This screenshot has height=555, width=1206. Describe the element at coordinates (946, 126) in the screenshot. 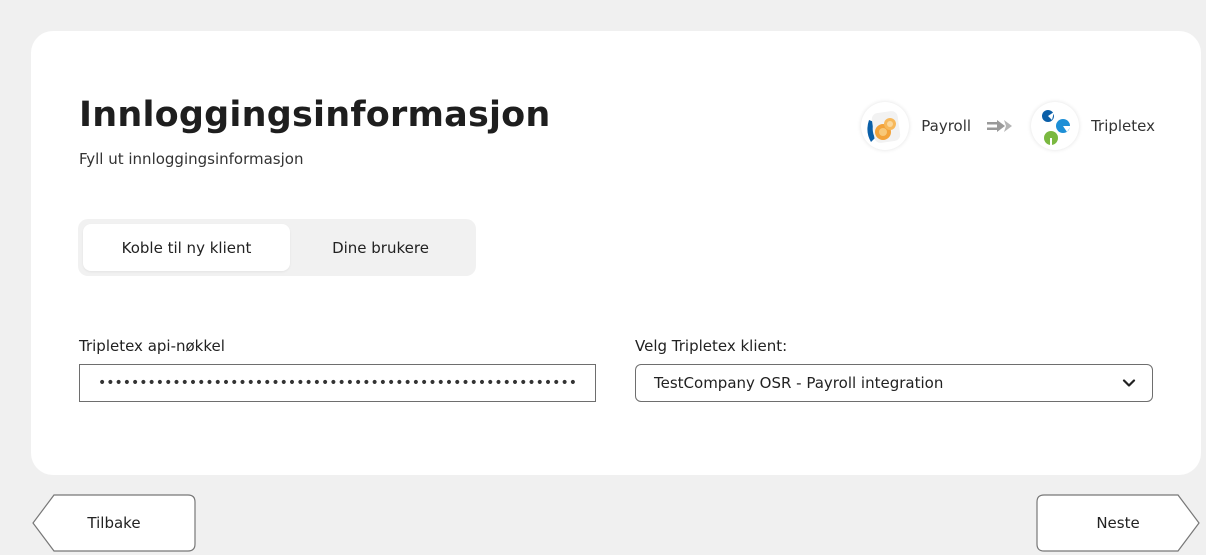

I see `payroll-label: Payroll` at that location.